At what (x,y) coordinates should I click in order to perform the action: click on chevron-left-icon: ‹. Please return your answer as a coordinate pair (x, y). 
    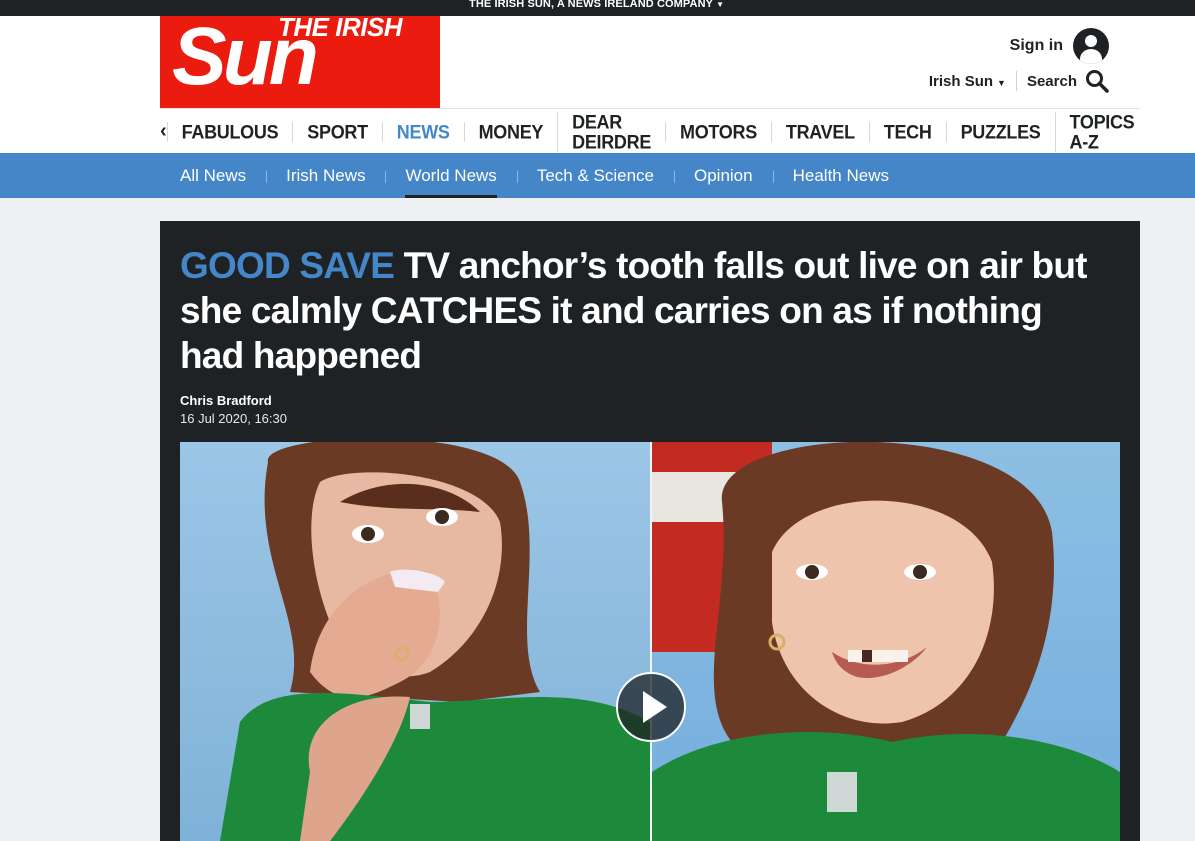
    Looking at the image, I should click on (163, 131).